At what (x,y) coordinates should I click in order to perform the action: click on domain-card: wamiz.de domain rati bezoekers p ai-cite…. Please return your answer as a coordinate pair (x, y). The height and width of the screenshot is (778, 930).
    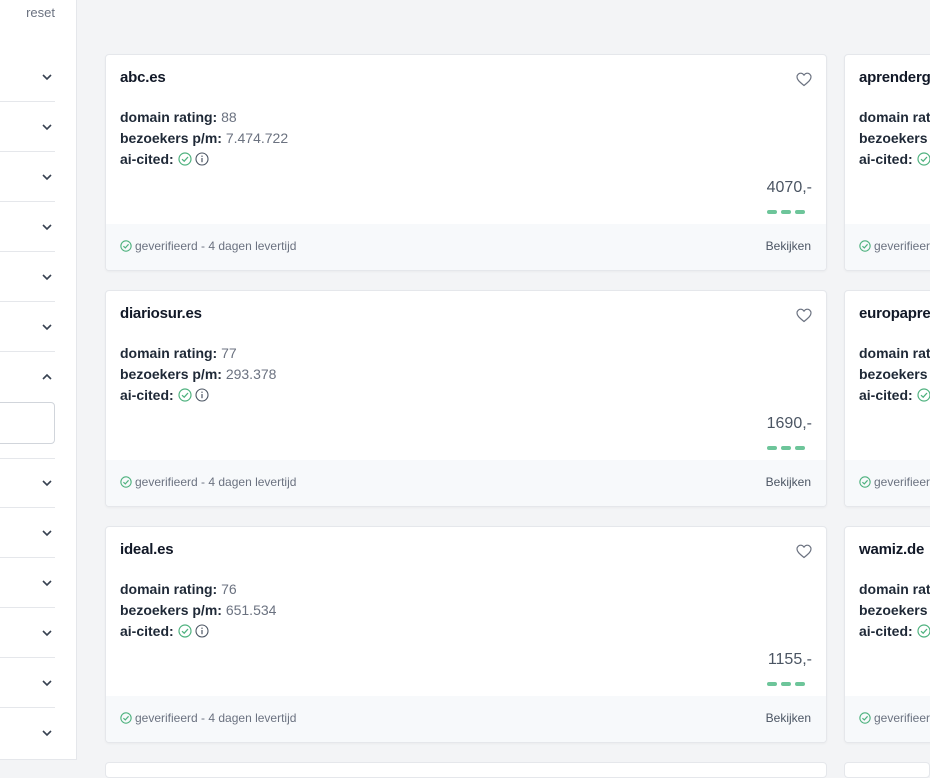
    Looking at the image, I should click on (887, 634).